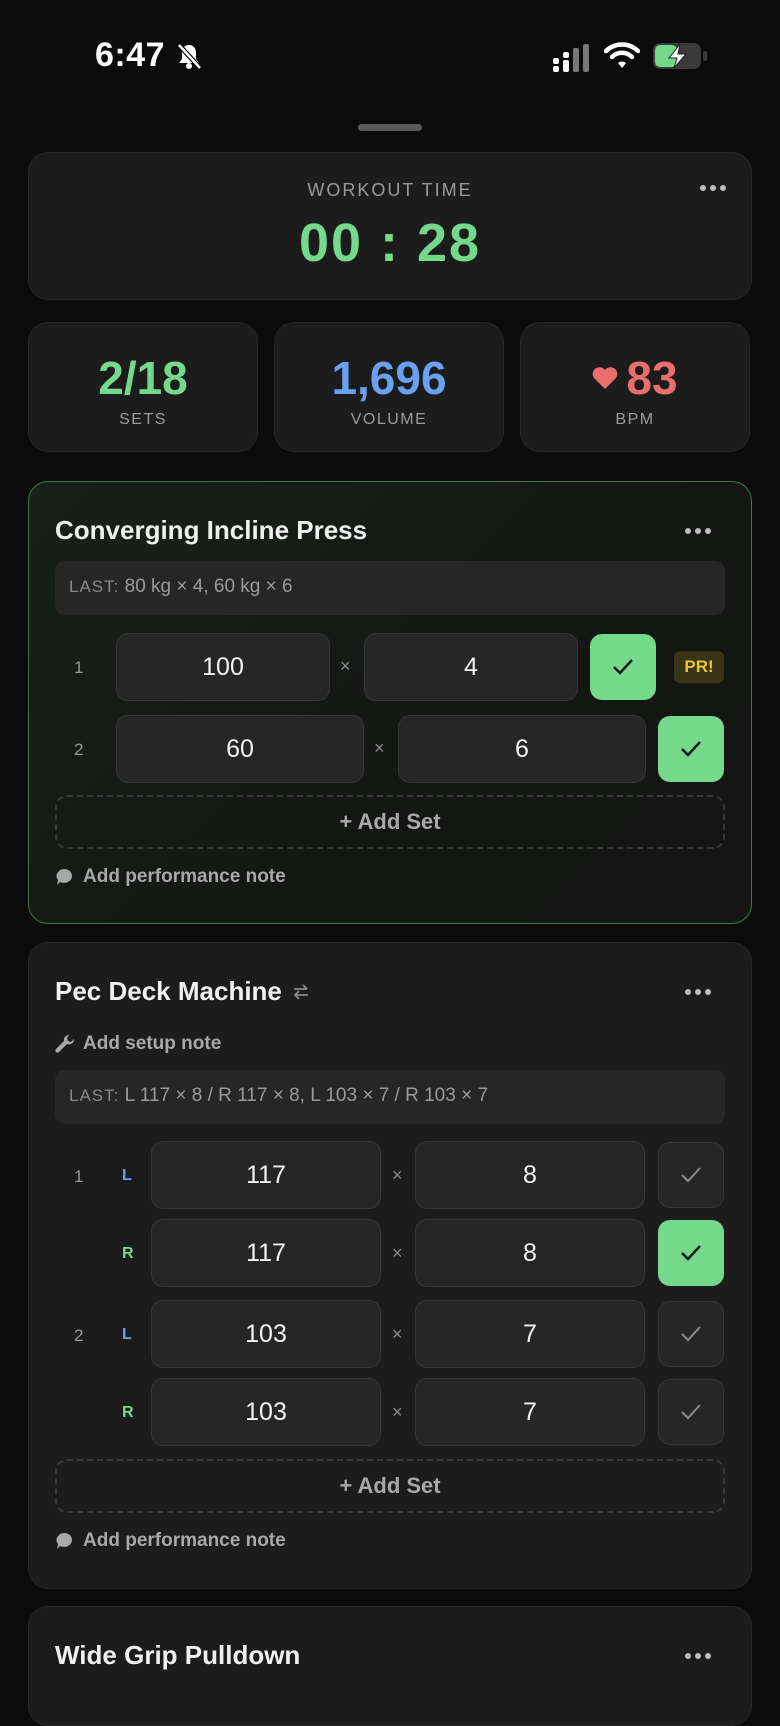  Describe the element at coordinates (389, 378) in the screenshot. I see `volume-value: 1,696` at that location.